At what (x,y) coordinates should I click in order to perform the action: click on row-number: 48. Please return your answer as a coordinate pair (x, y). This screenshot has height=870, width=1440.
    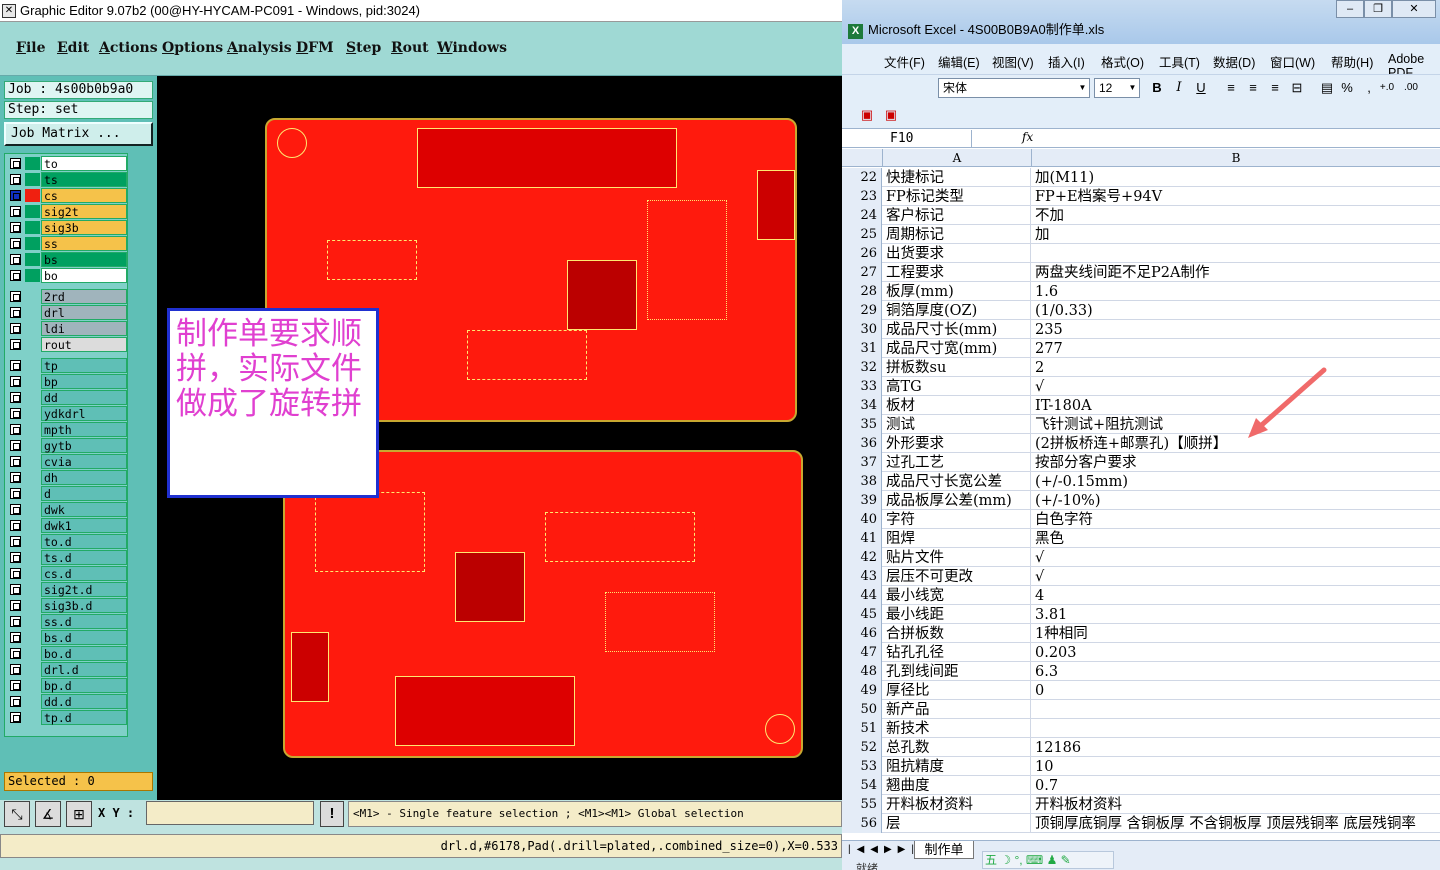
    Looking at the image, I should click on (862, 671).